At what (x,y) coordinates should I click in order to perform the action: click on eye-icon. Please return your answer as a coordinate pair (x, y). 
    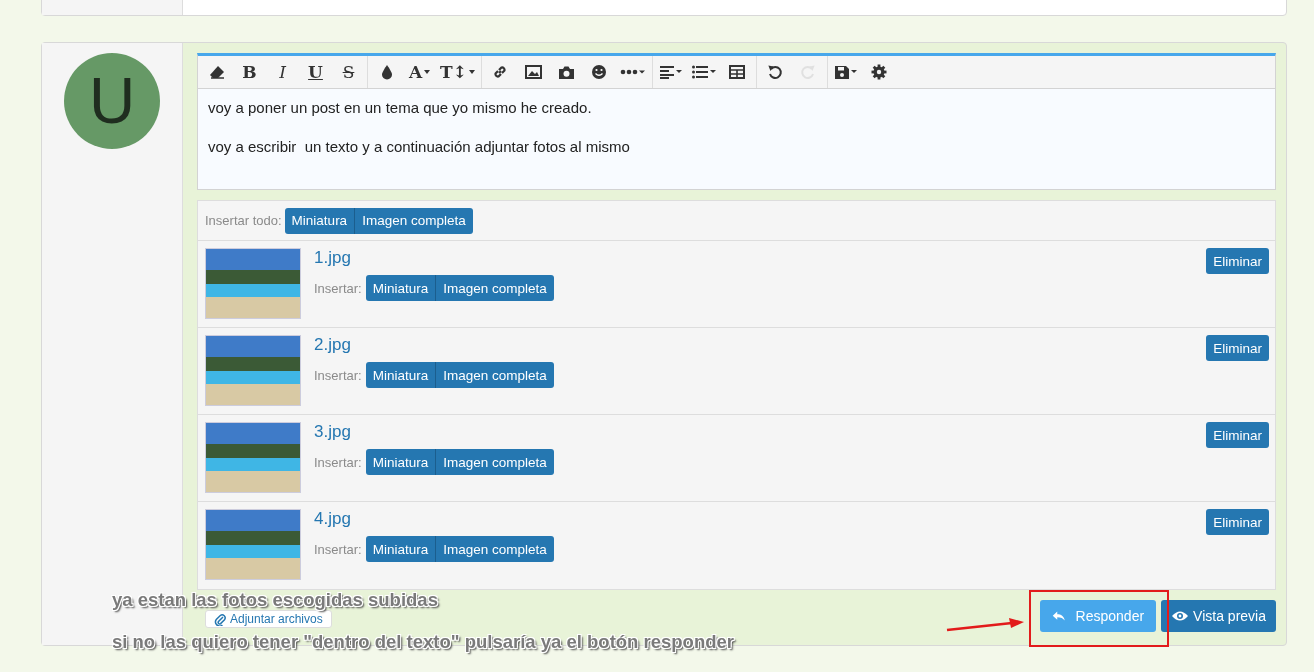
    Looking at the image, I should click on (1180, 616).